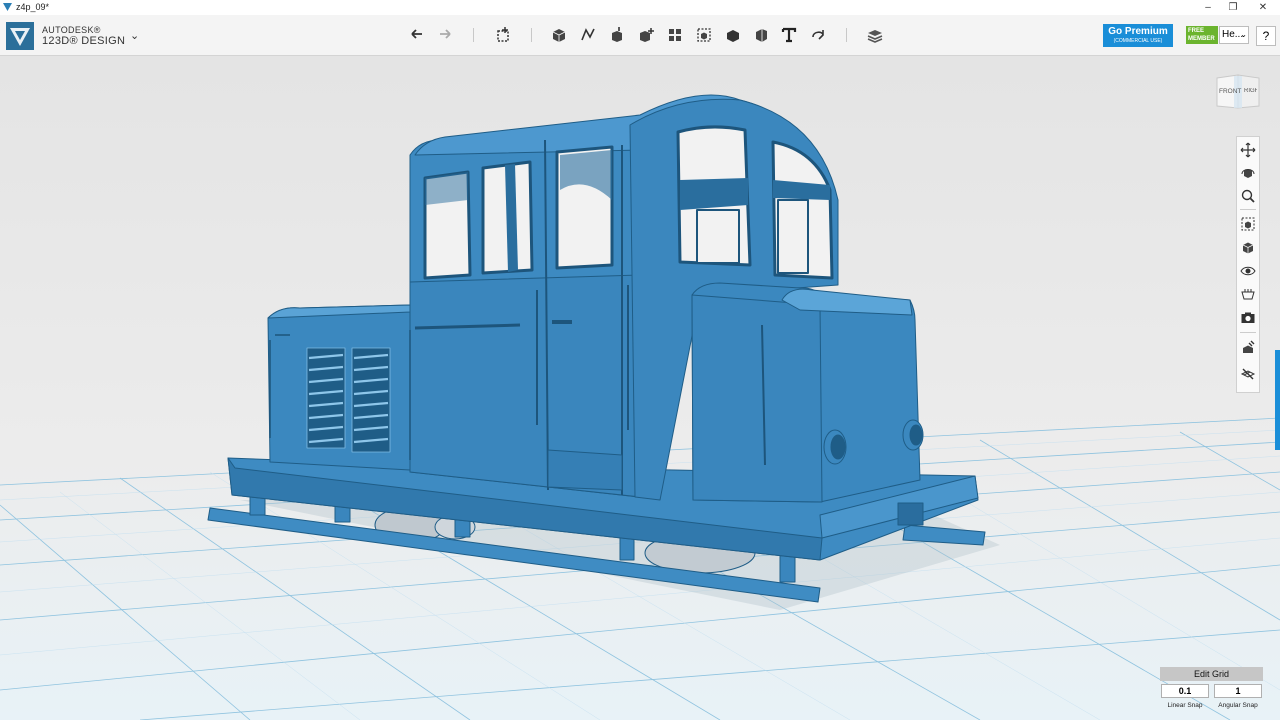 The height and width of the screenshot is (720, 1280). I want to click on title-bar: z4p_09* – ❐ ✕, so click(640, 7).